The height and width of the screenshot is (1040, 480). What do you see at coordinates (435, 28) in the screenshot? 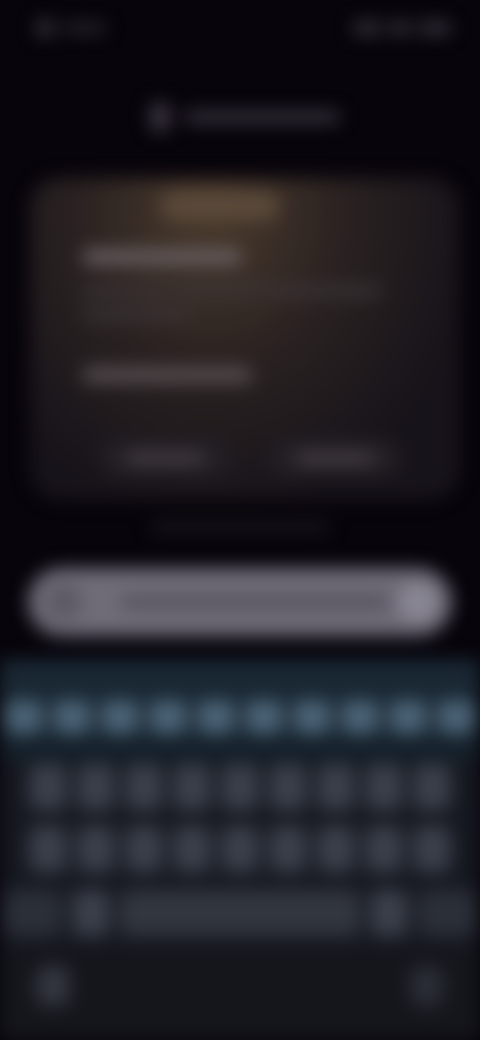
I see `battery-icon` at bounding box center [435, 28].